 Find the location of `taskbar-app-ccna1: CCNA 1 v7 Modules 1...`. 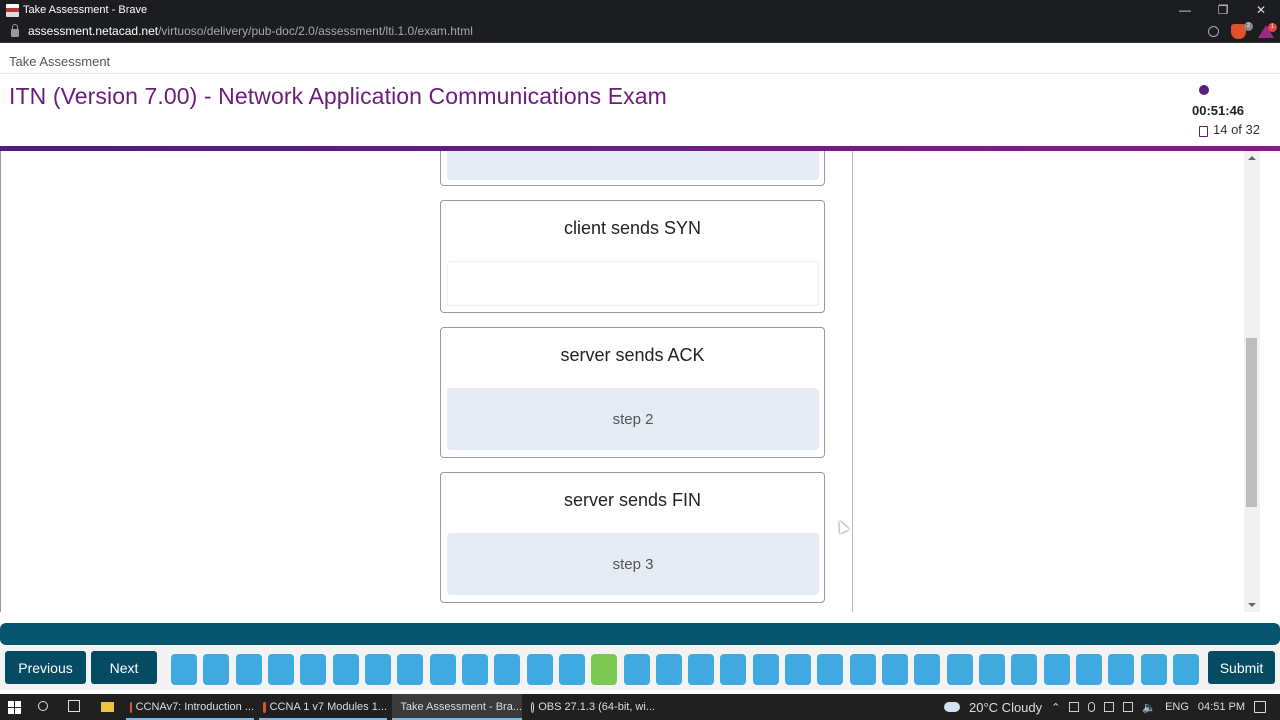

taskbar-app-ccna1: CCNA 1 v7 Modules 1... is located at coordinates (323, 707).